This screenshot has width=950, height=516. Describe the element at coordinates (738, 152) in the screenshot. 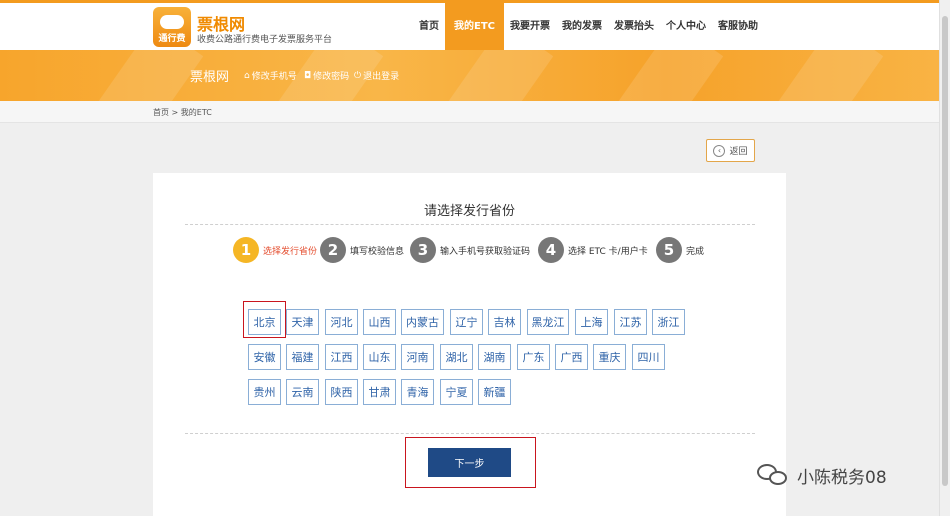

I see `back-label: 返回` at that location.